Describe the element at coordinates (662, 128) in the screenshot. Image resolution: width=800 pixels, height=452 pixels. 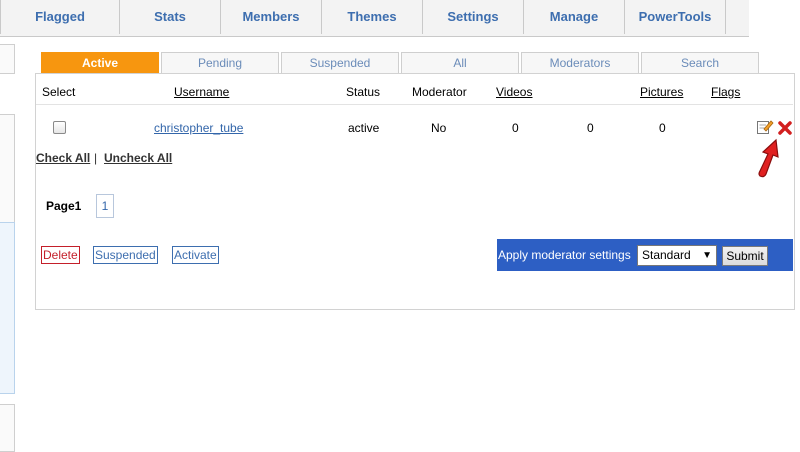
I see `pictures-value: 0` at that location.